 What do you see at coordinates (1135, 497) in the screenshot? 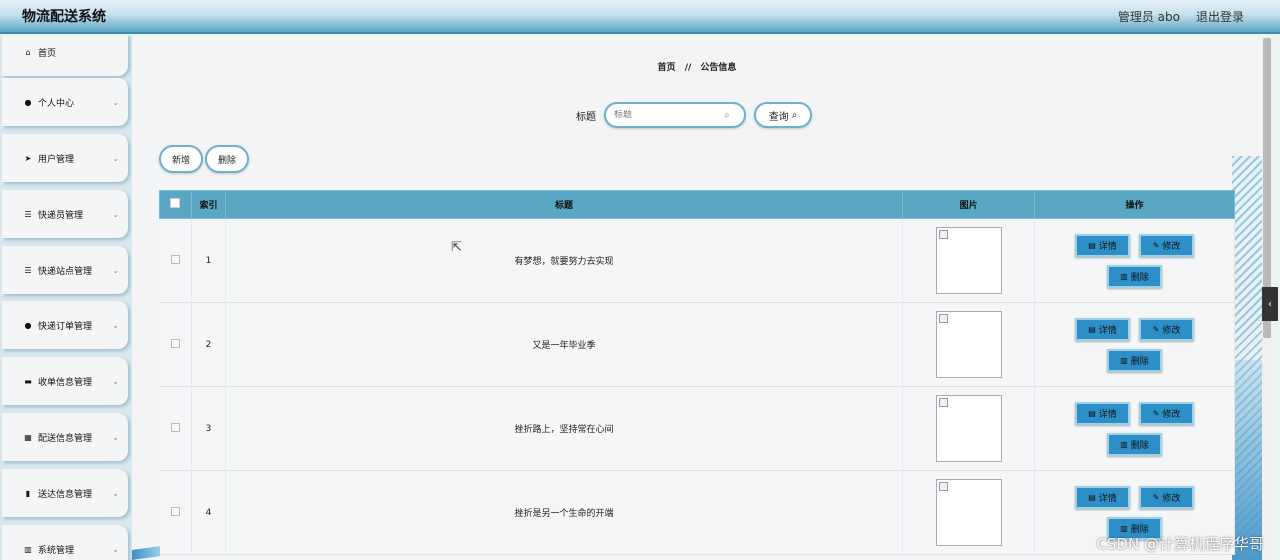
I see `ops-row: ▤ 详情 ✎ 修改` at bounding box center [1135, 497].